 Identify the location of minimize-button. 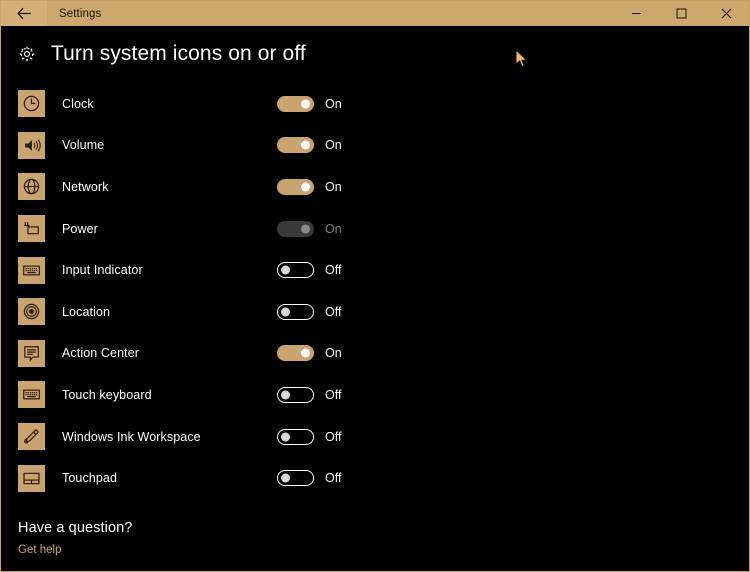
(636, 13).